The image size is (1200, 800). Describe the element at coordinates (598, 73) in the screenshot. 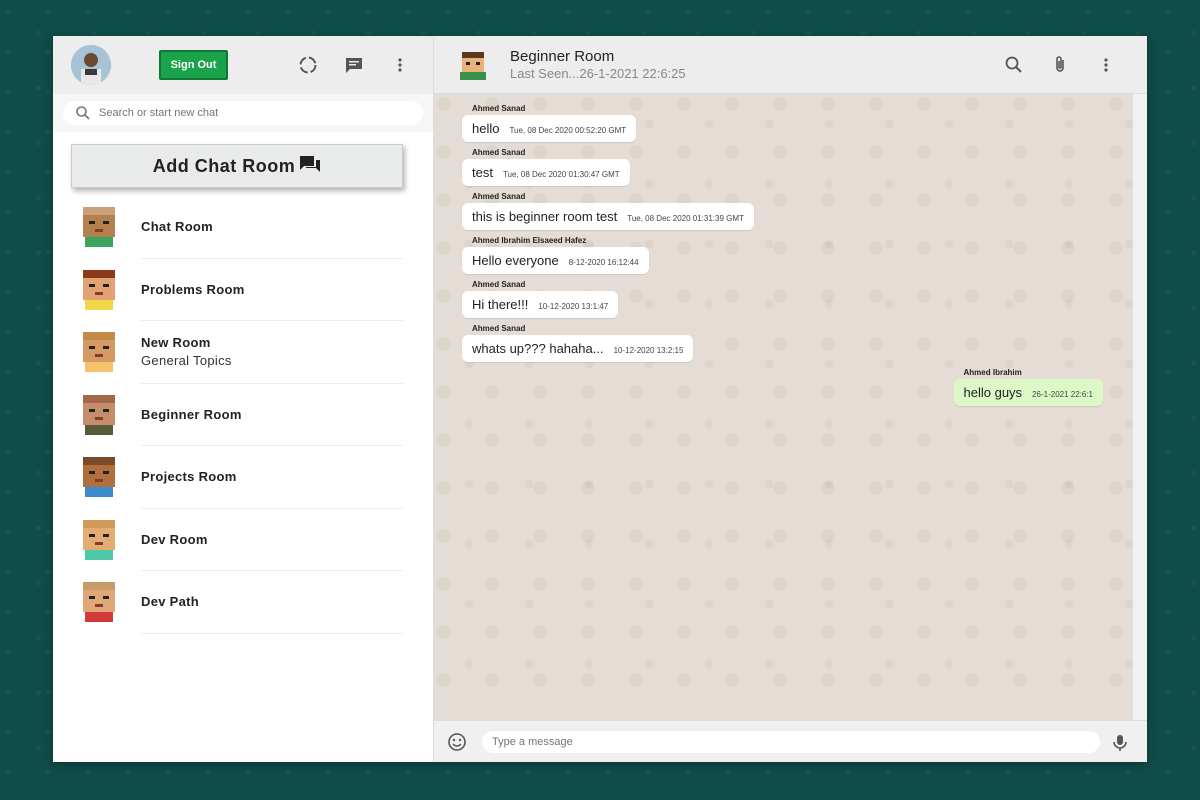

I see `last-seen: Last Seen...26-1-2021 22:6:25` at that location.